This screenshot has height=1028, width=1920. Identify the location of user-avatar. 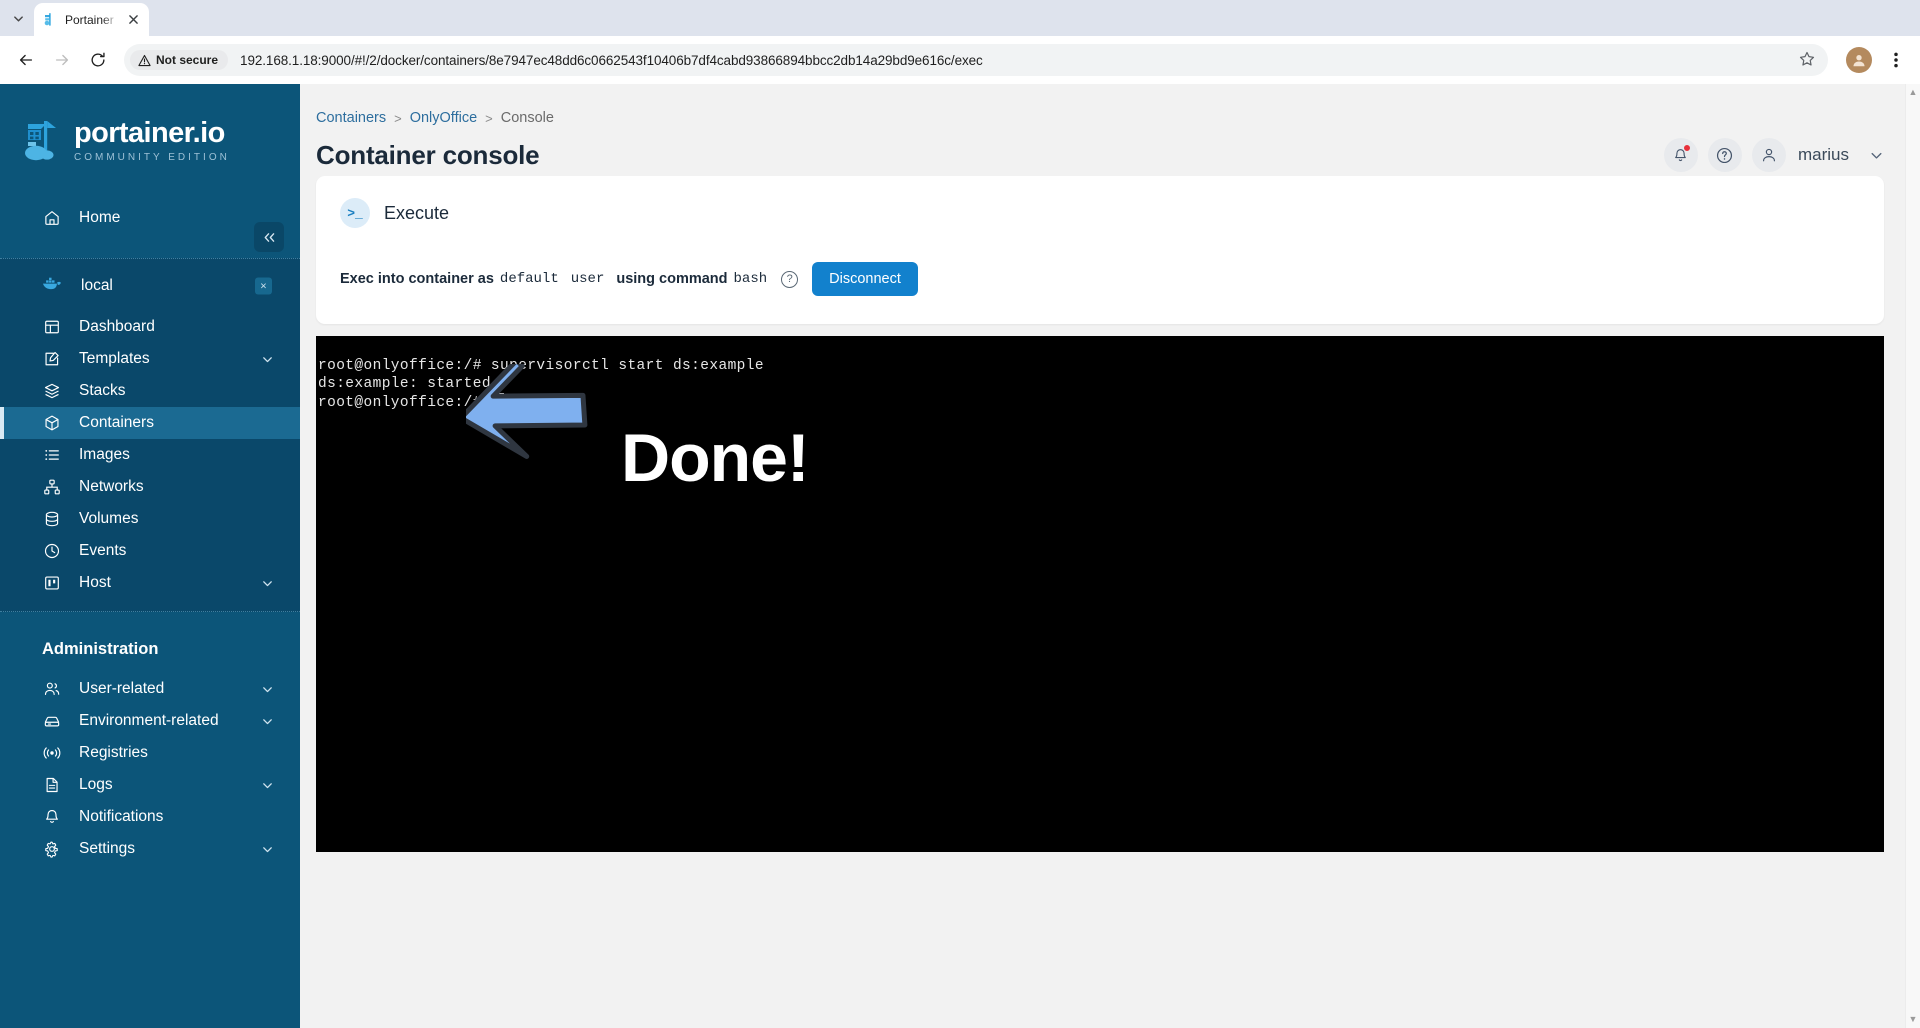
(1768, 155).